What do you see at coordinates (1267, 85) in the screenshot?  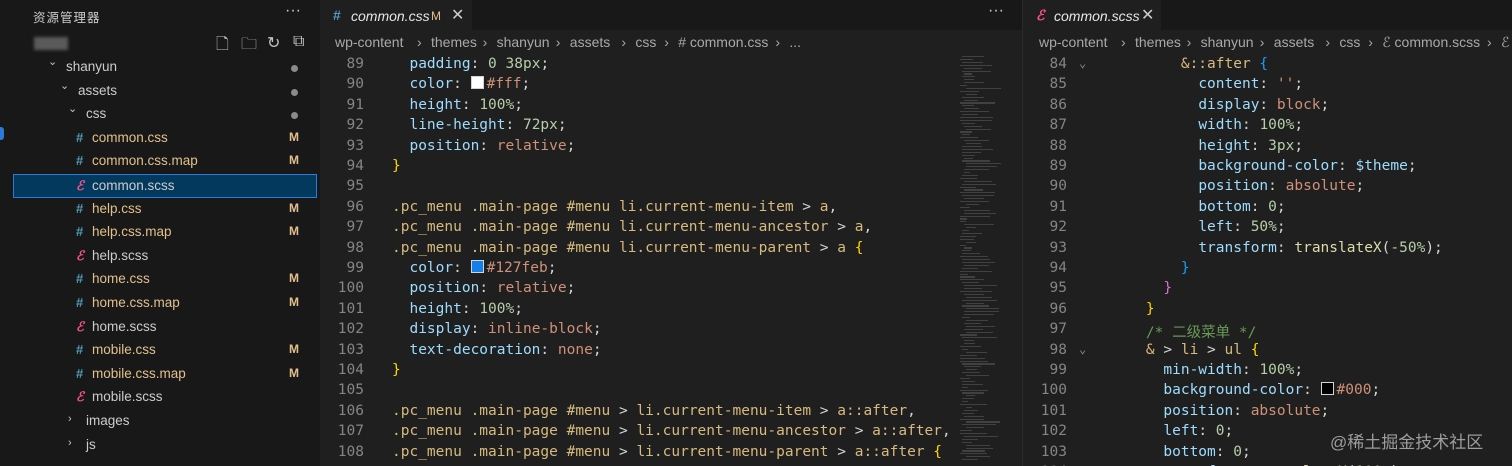 I see `code-line: 85 content: '';` at bounding box center [1267, 85].